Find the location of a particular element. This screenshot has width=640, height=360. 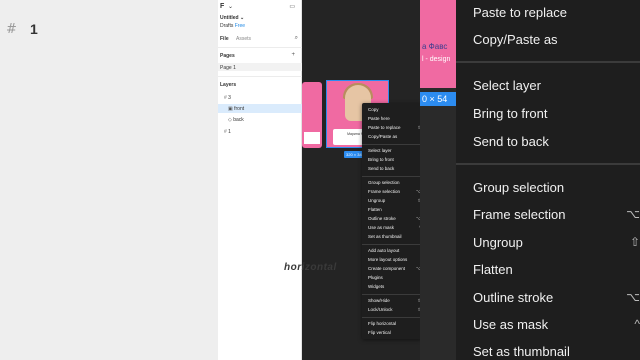

card-caption-box is located at coordinates (312, 138).